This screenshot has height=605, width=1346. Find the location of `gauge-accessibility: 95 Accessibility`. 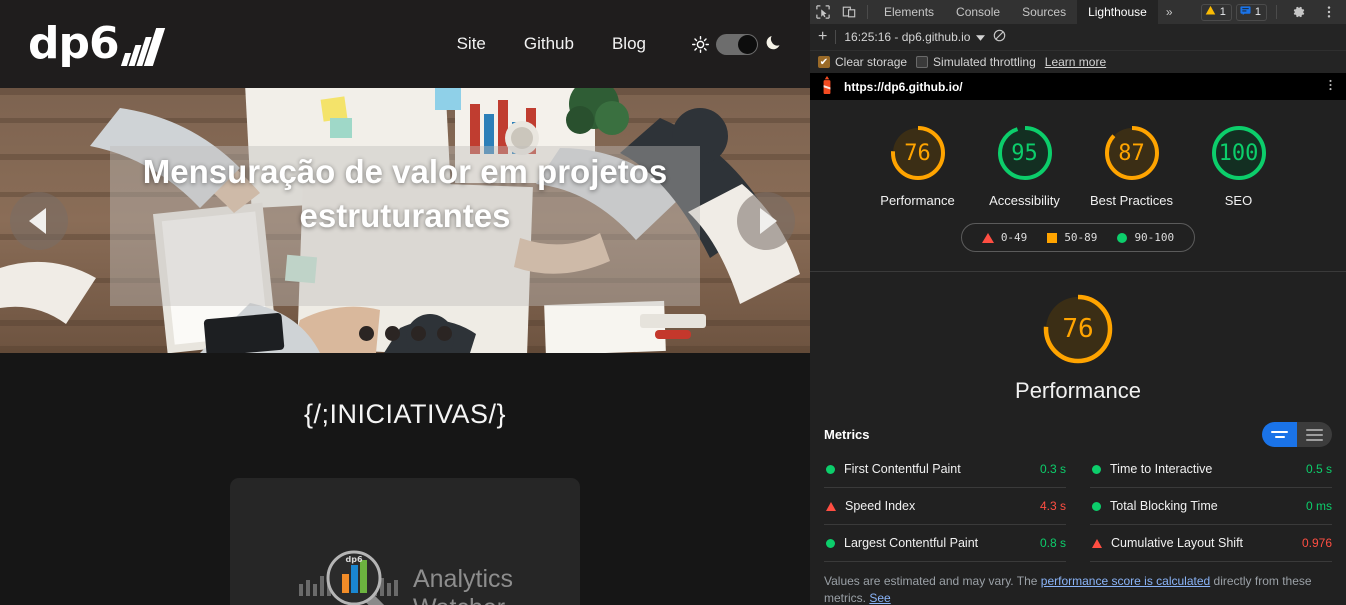

gauge-accessibility: 95 Accessibility is located at coordinates (1025, 165).